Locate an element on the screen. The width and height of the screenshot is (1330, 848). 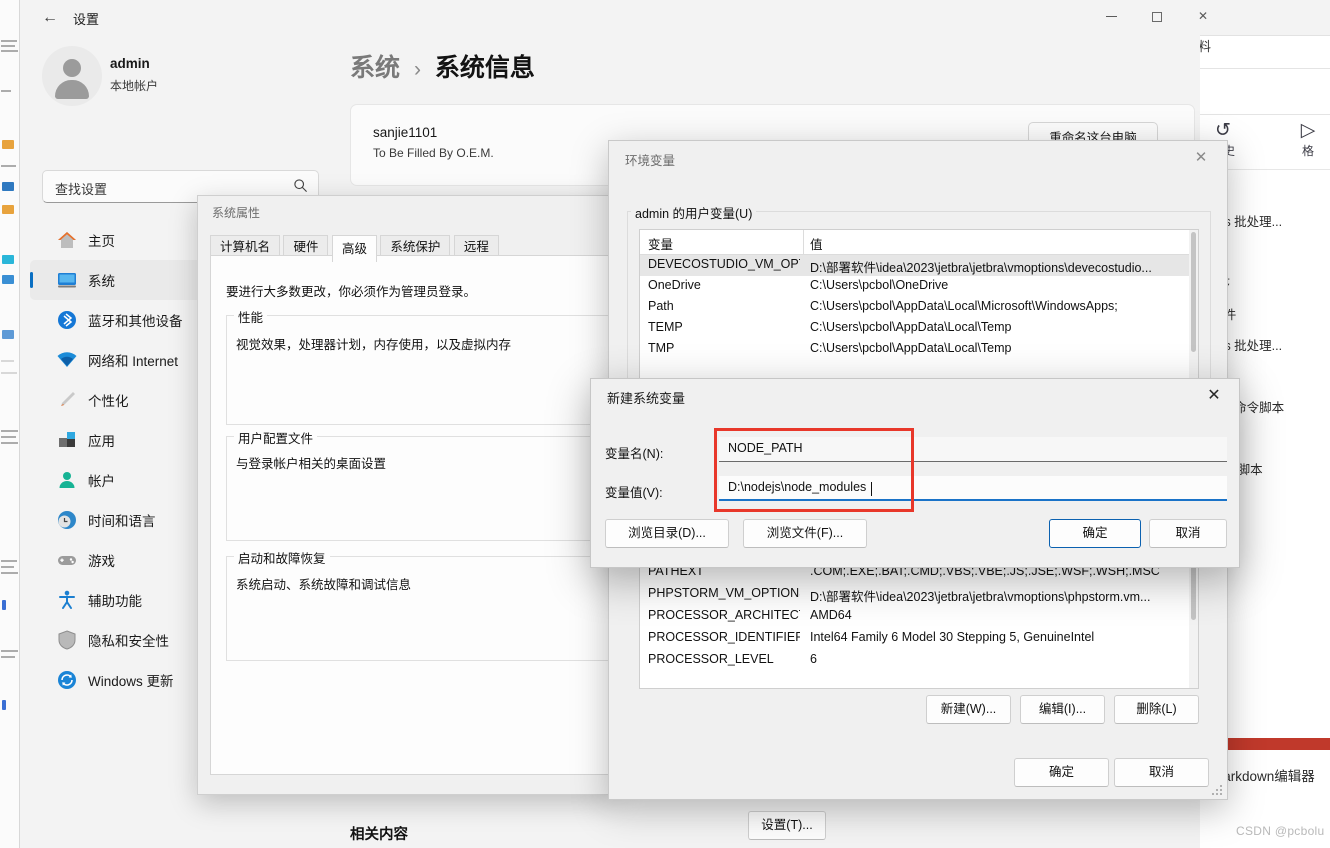
sidebar-item-label: 蓝牙和其他设备 is located at coordinates (135, 321).